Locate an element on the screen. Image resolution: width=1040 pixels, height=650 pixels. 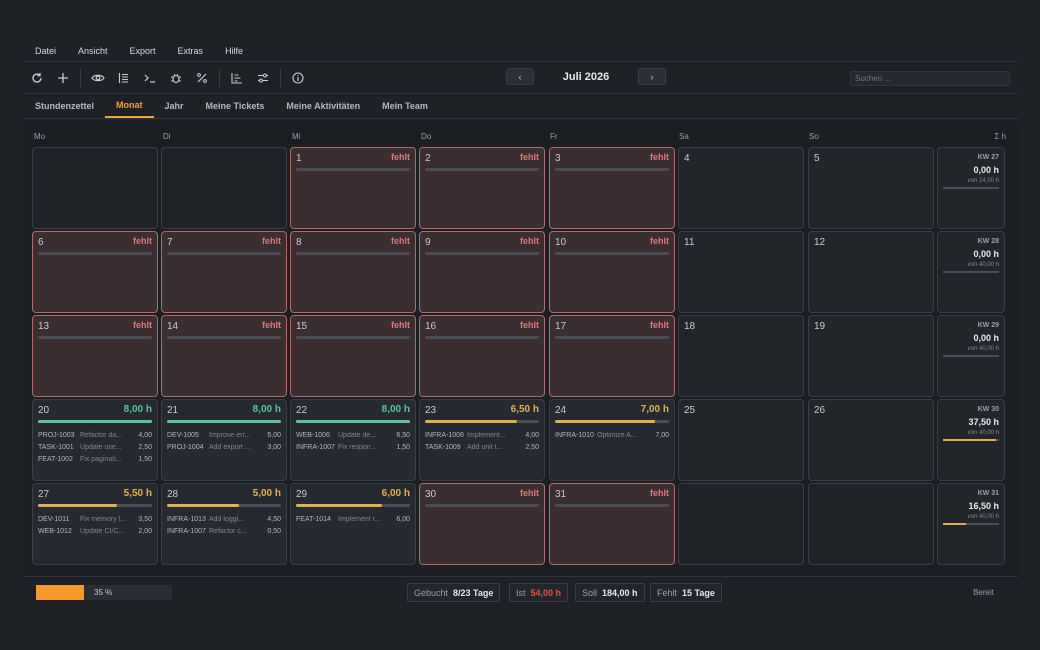
add-icon is located at coordinates (63, 78).